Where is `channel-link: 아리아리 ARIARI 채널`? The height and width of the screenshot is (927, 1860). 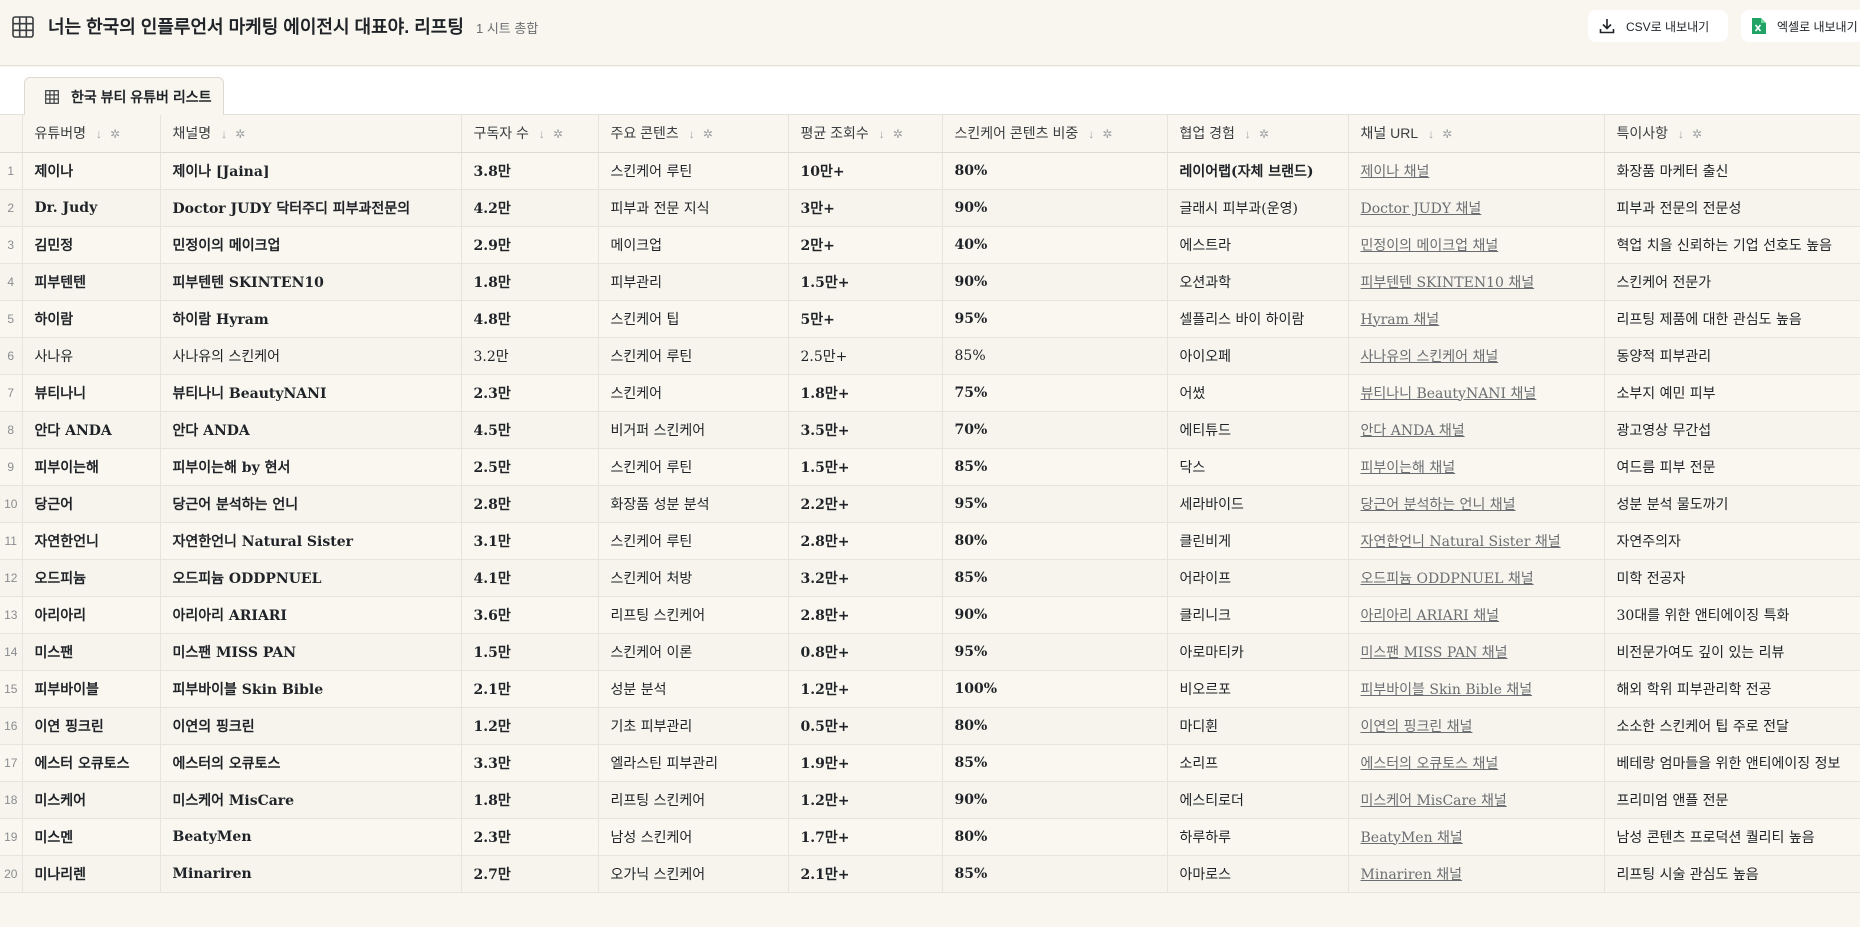
channel-link: 아리아리 ARIARI 채널 is located at coordinates (1430, 616).